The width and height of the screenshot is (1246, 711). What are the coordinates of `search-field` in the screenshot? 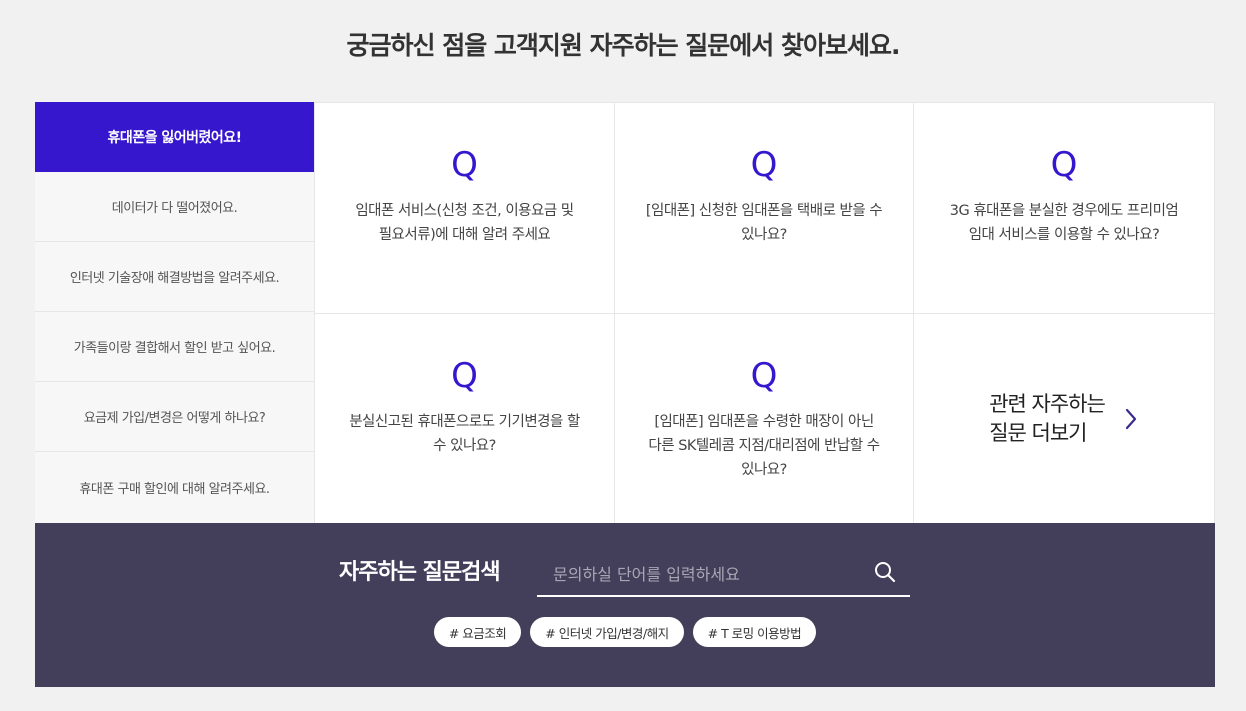 It's located at (723, 575).